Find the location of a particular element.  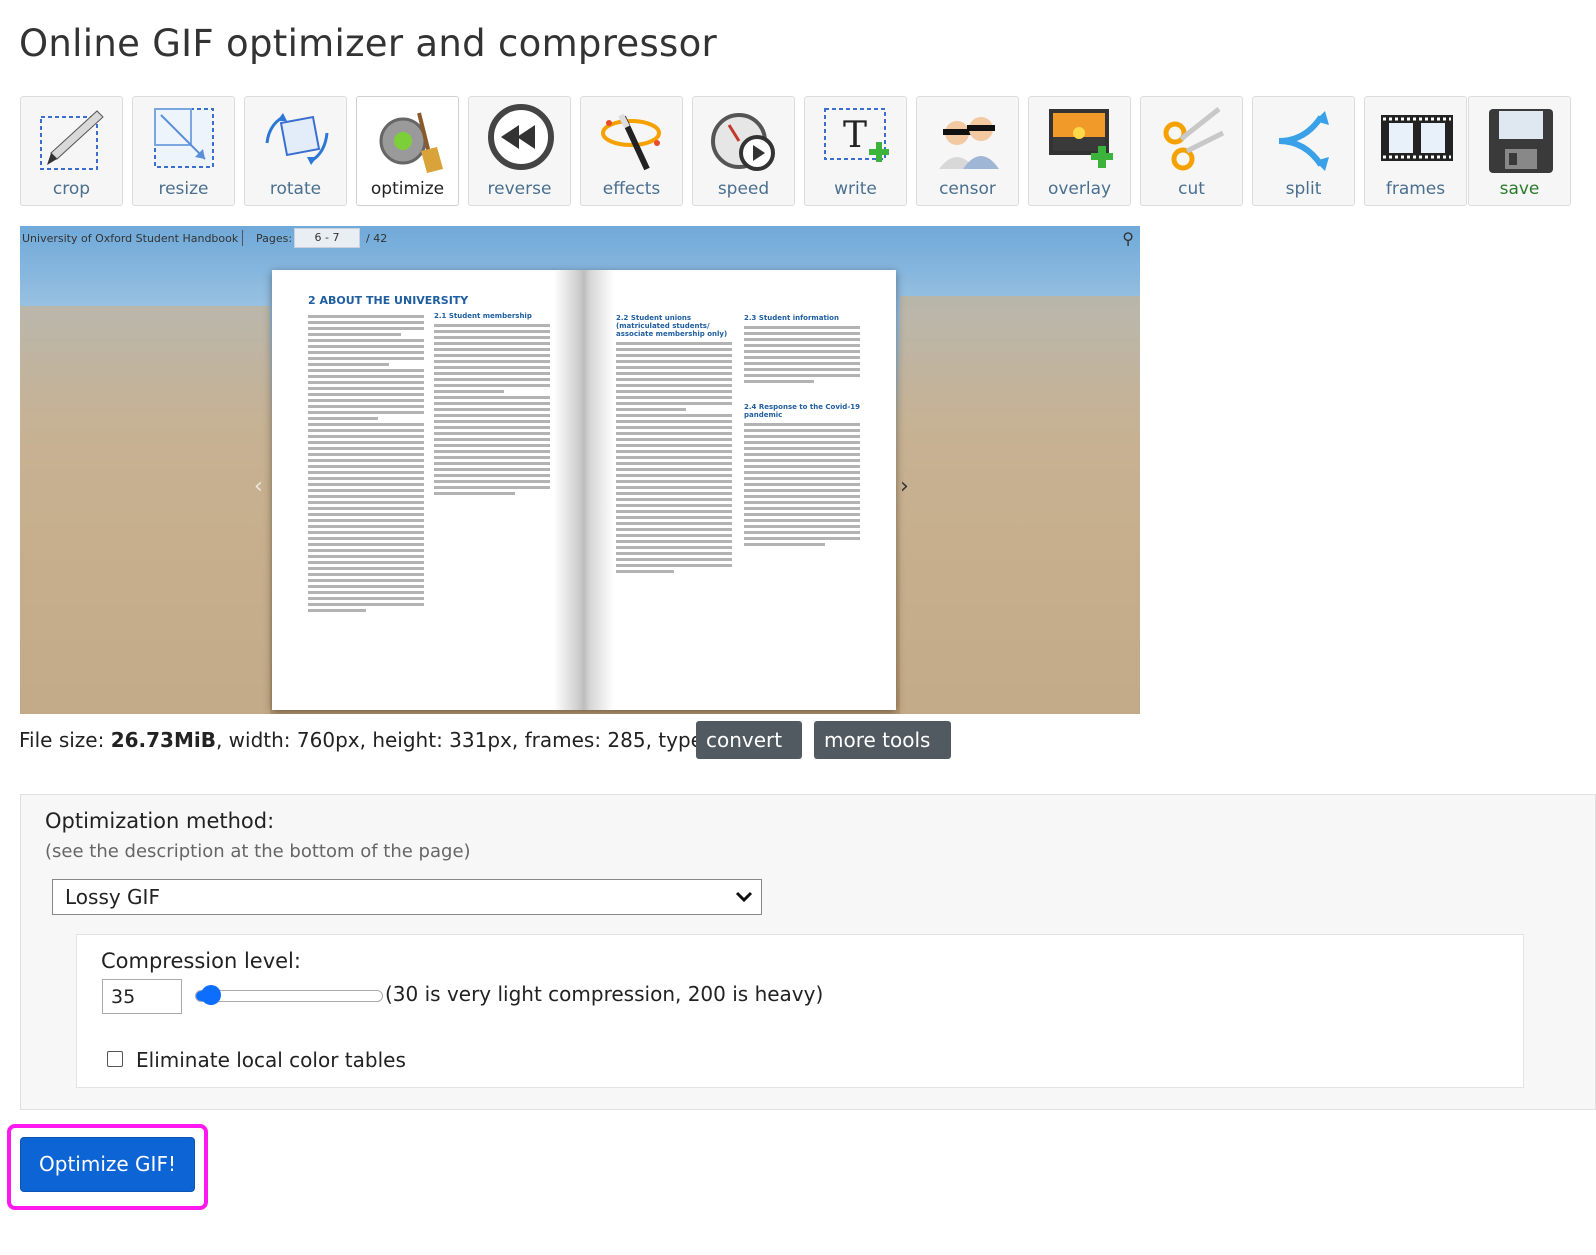

tool-cut: cut is located at coordinates (1191, 151).